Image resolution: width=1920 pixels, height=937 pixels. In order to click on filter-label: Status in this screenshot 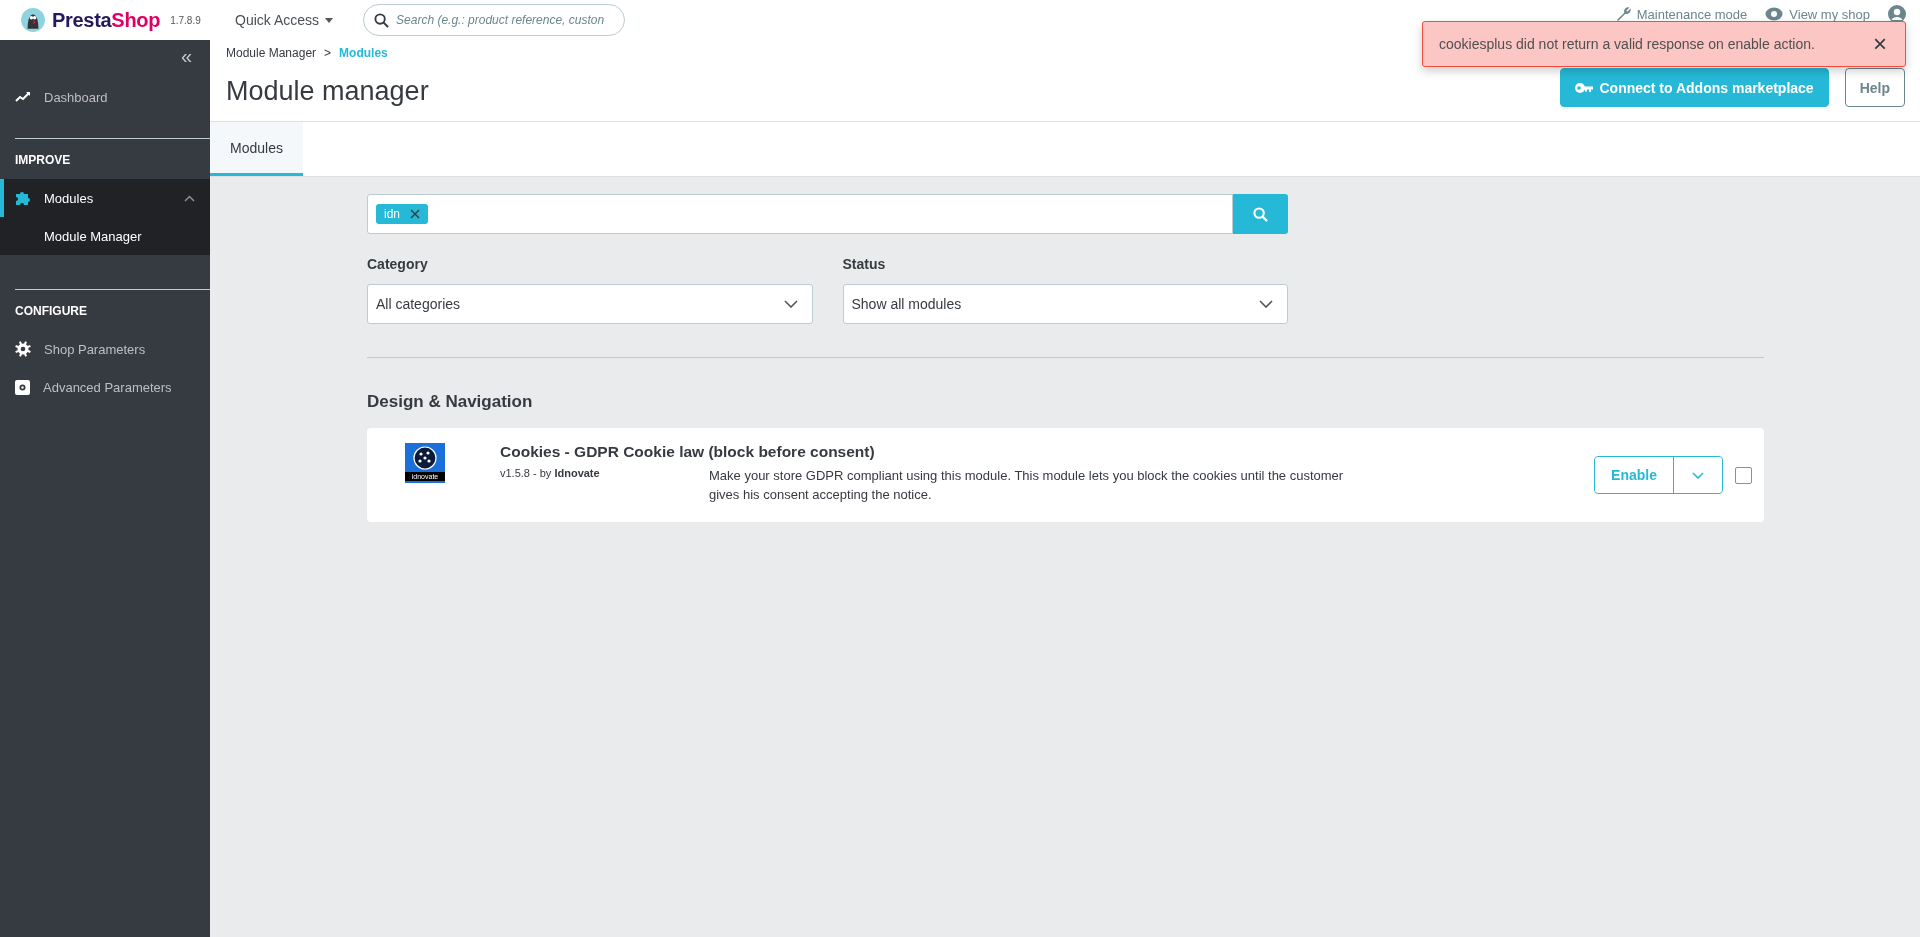, I will do `click(864, 264)`.